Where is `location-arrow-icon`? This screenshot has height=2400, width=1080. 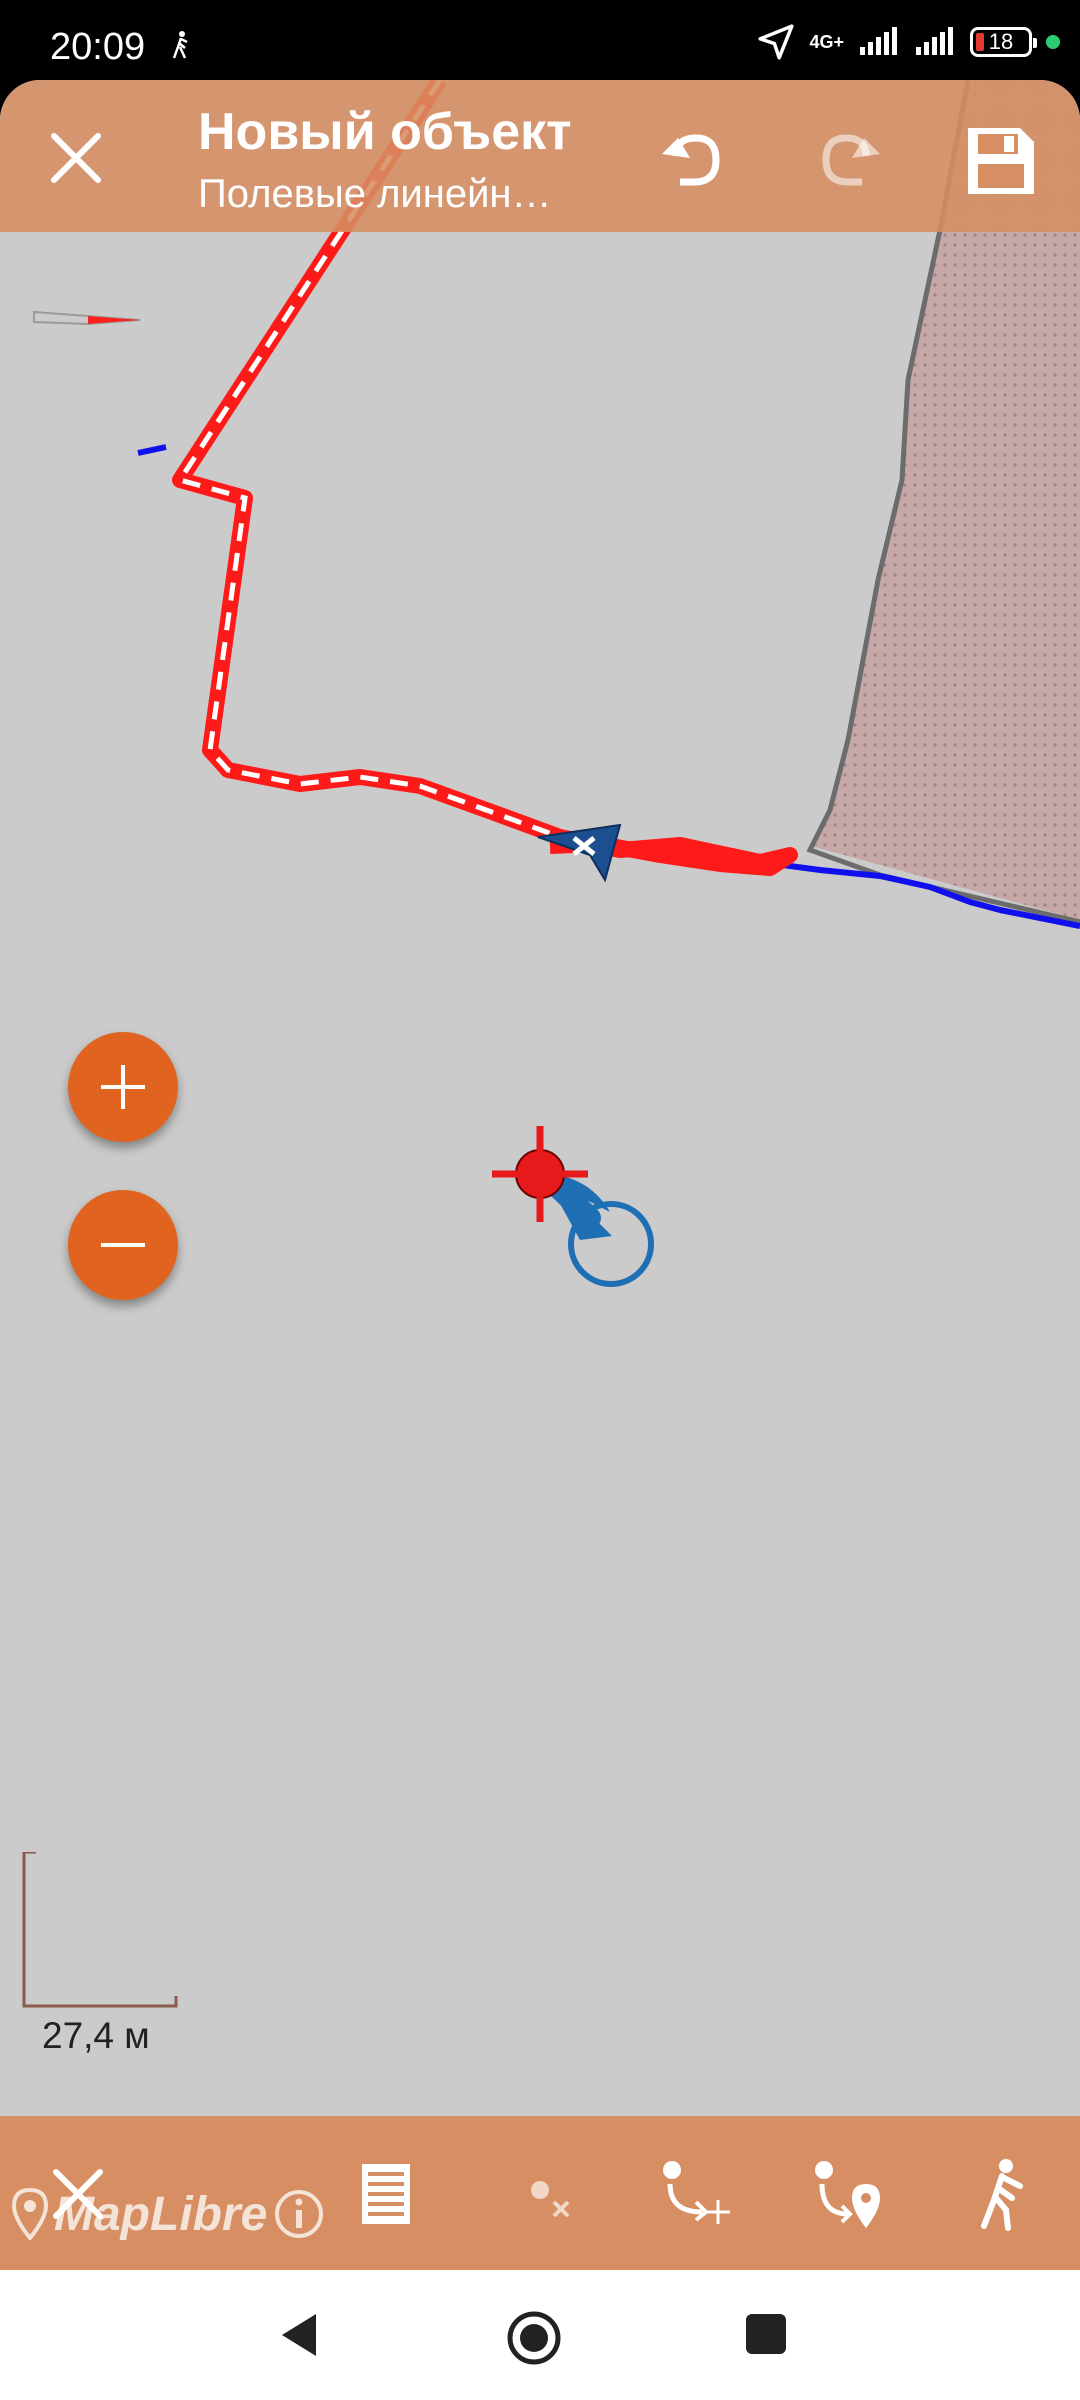 location-arrow-icon is located at coordinates (776, 42).